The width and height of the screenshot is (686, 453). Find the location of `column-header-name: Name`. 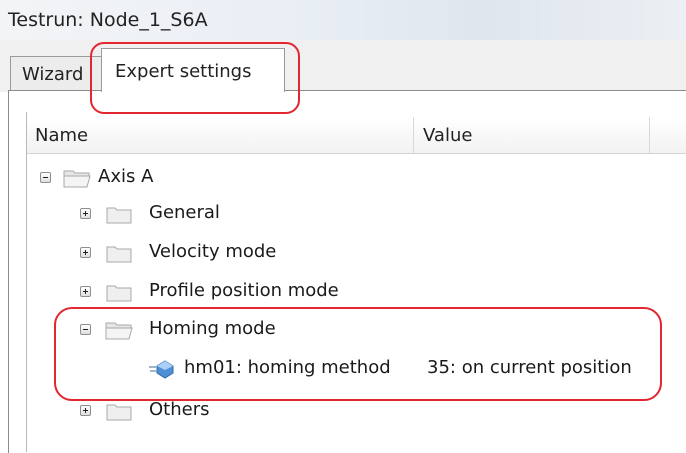

column-header-name: Name is located at coordinates (61, 135).